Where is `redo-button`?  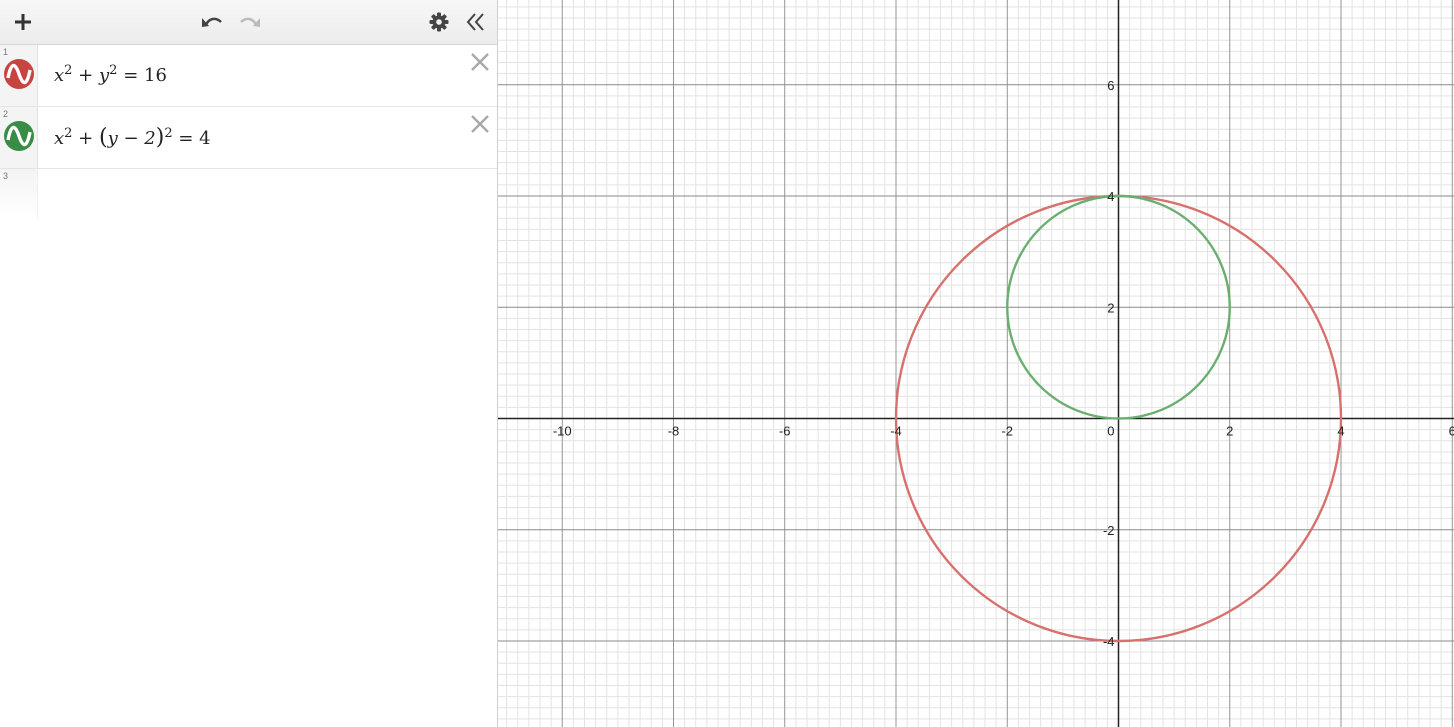
redo-button is located at coordinates (250, 22).